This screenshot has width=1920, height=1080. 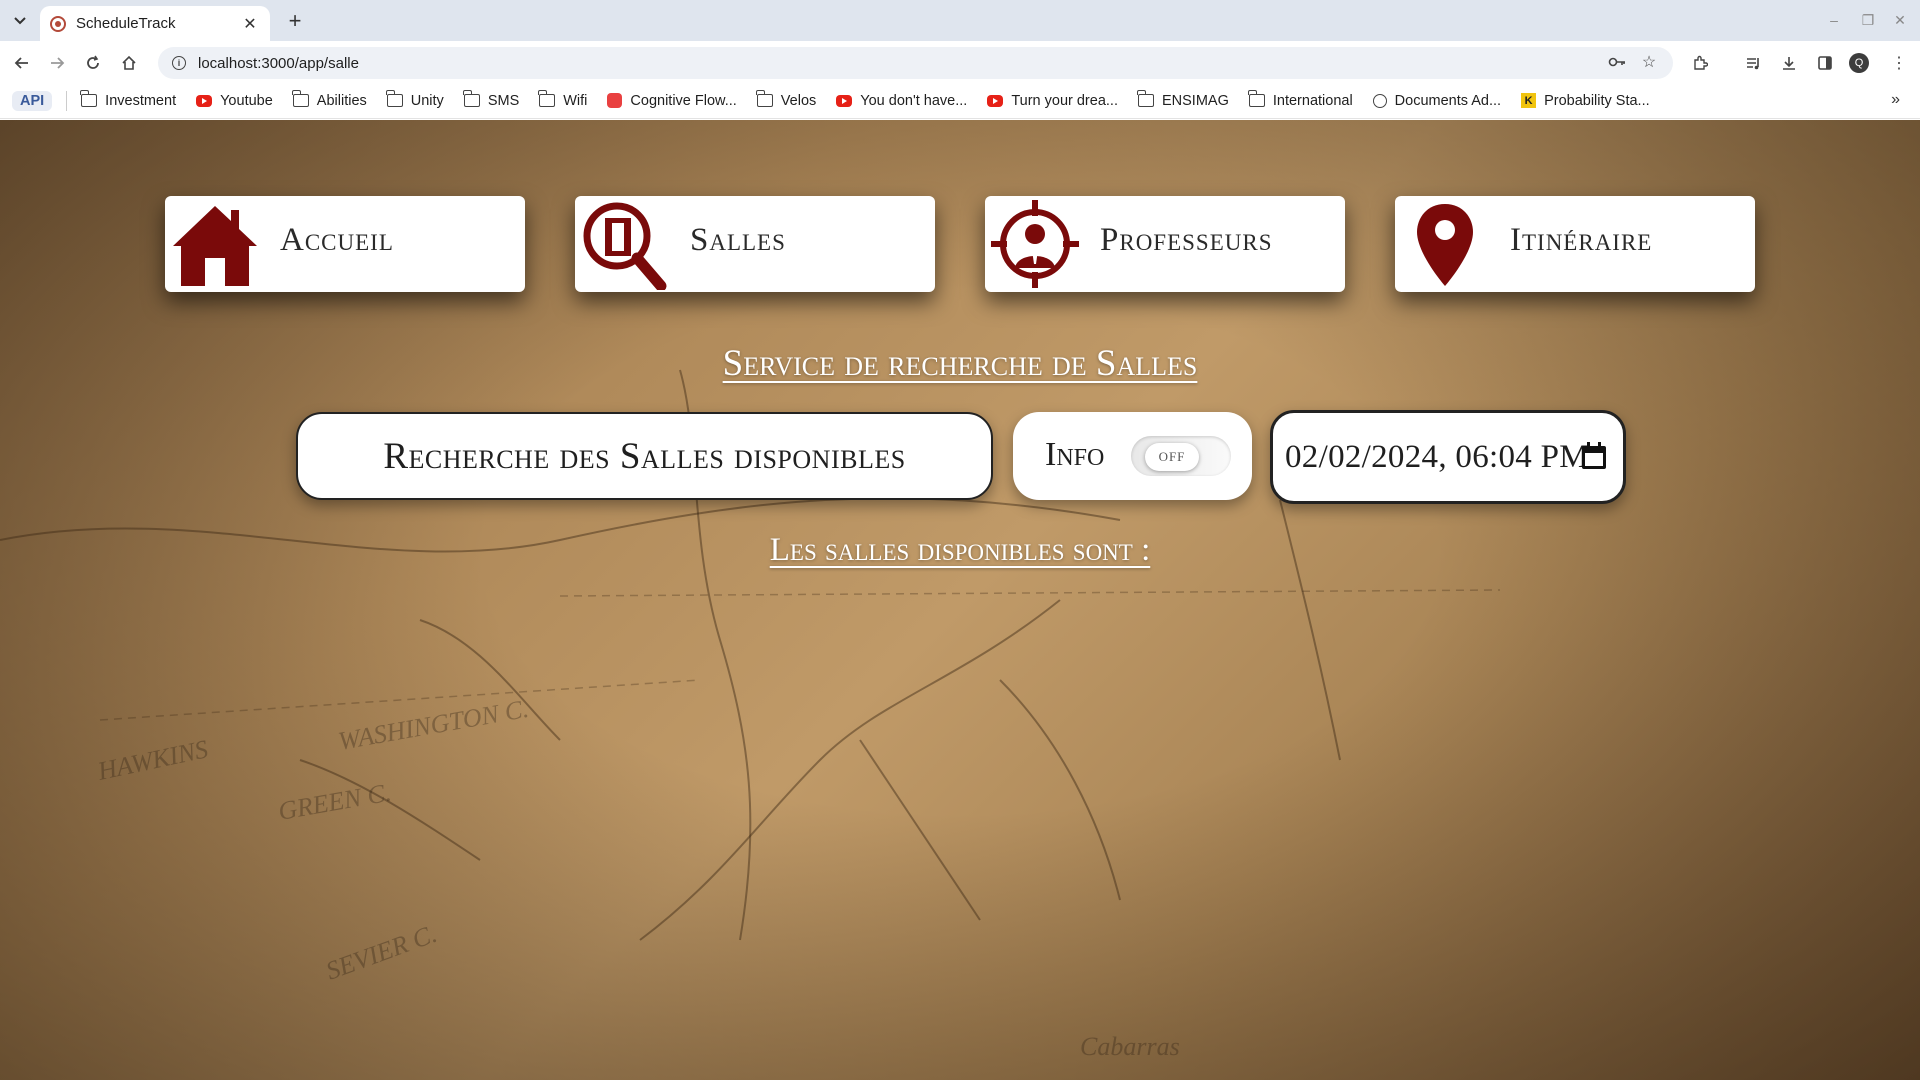 What do you see at coordinates (246, 100) in the screenshot?
I see `bookmark-label: Youtube` at bounding box center [246, 100].